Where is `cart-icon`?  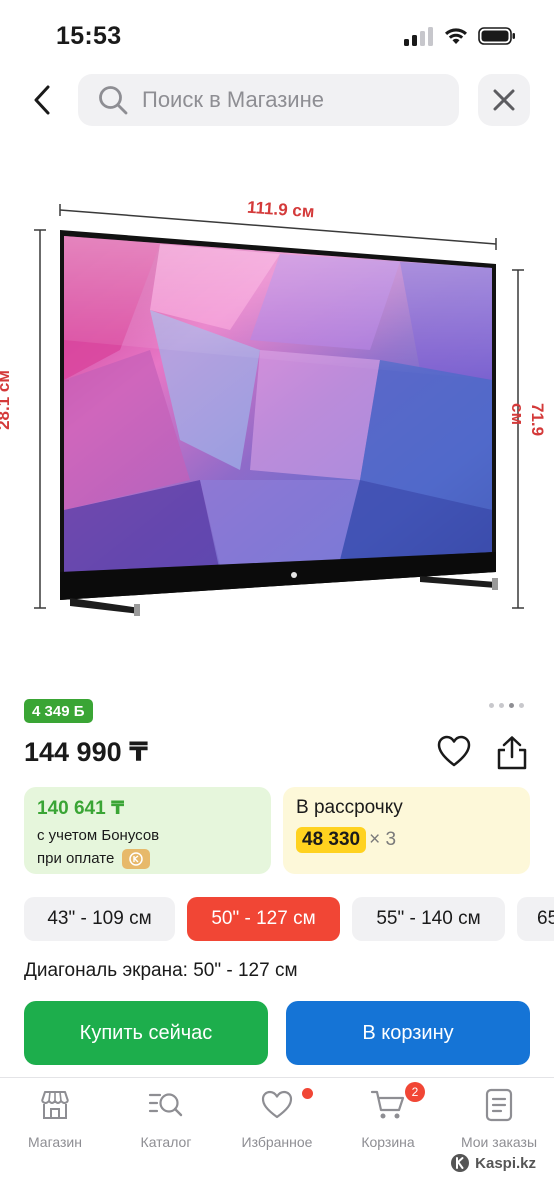 cart-icon is located at coordinates (387, 1104).